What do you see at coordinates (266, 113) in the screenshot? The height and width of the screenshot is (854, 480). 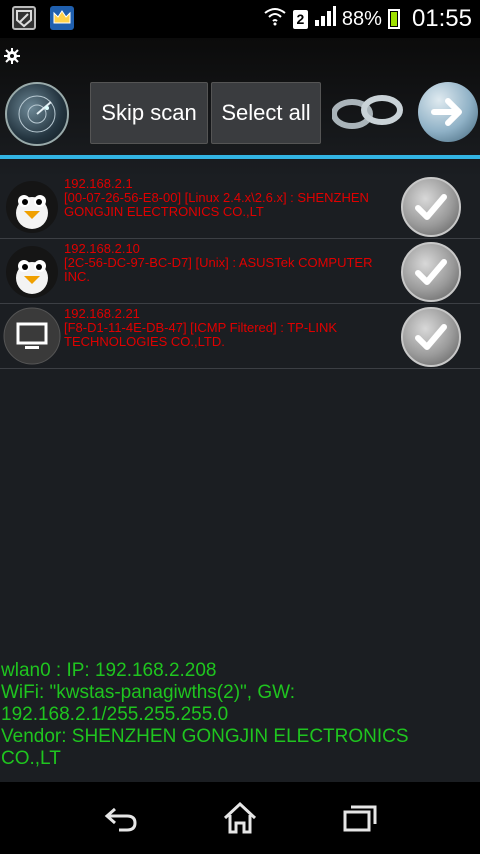 I see `select-all-button: Select all` at bounding box center [266, 113].